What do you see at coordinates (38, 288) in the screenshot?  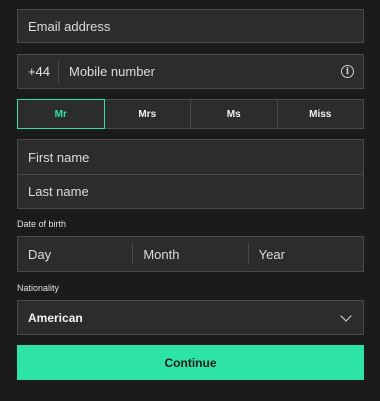 I see `nationality-label: Nationality` at bounding box center [38, 288].